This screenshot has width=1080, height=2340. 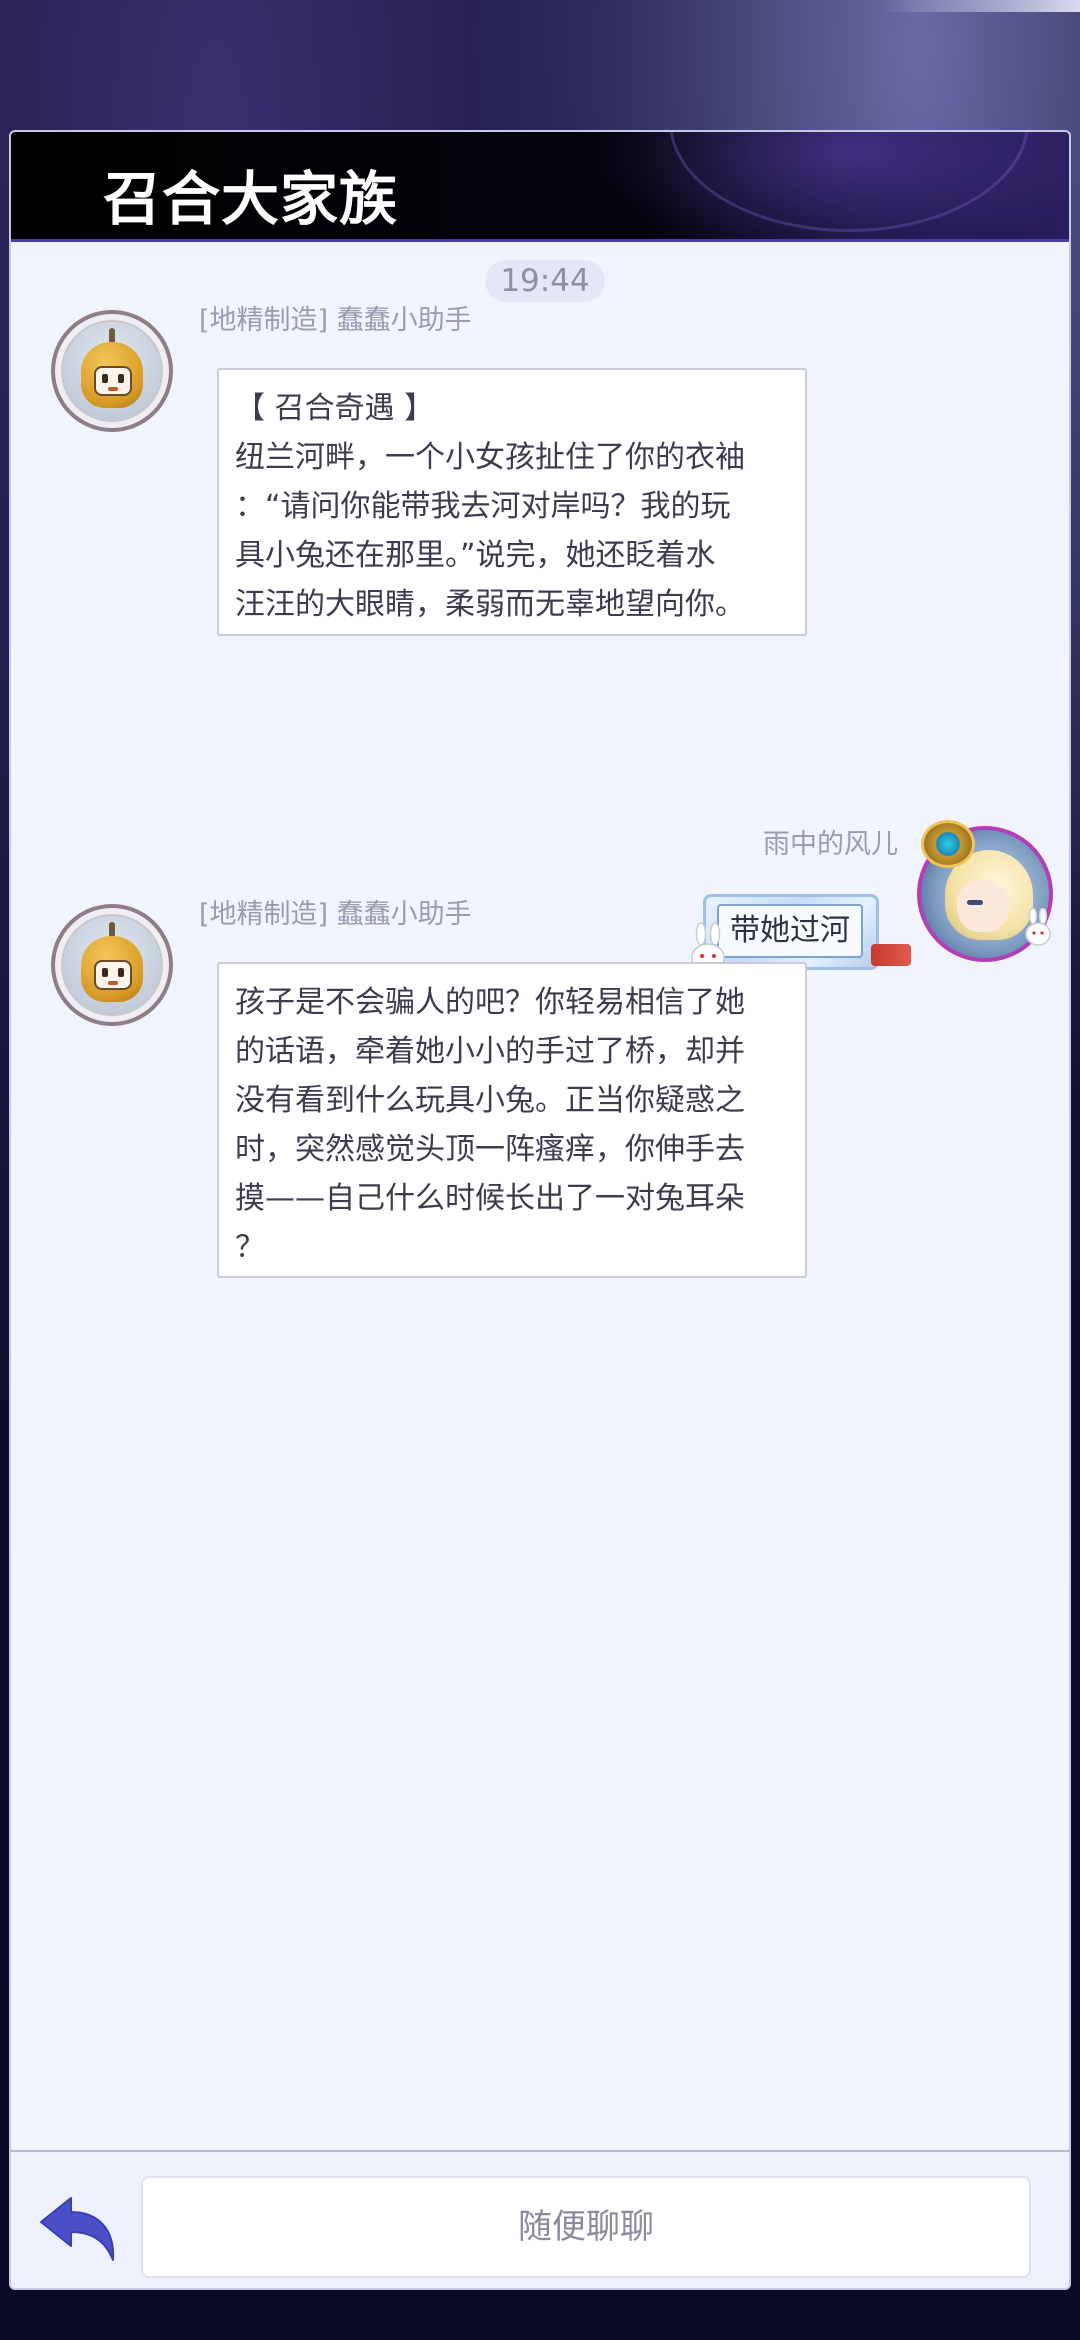 I want to click on message-line: ：“请问你能带我去河对岸吗？我的玩, so click(x=483, y=506).